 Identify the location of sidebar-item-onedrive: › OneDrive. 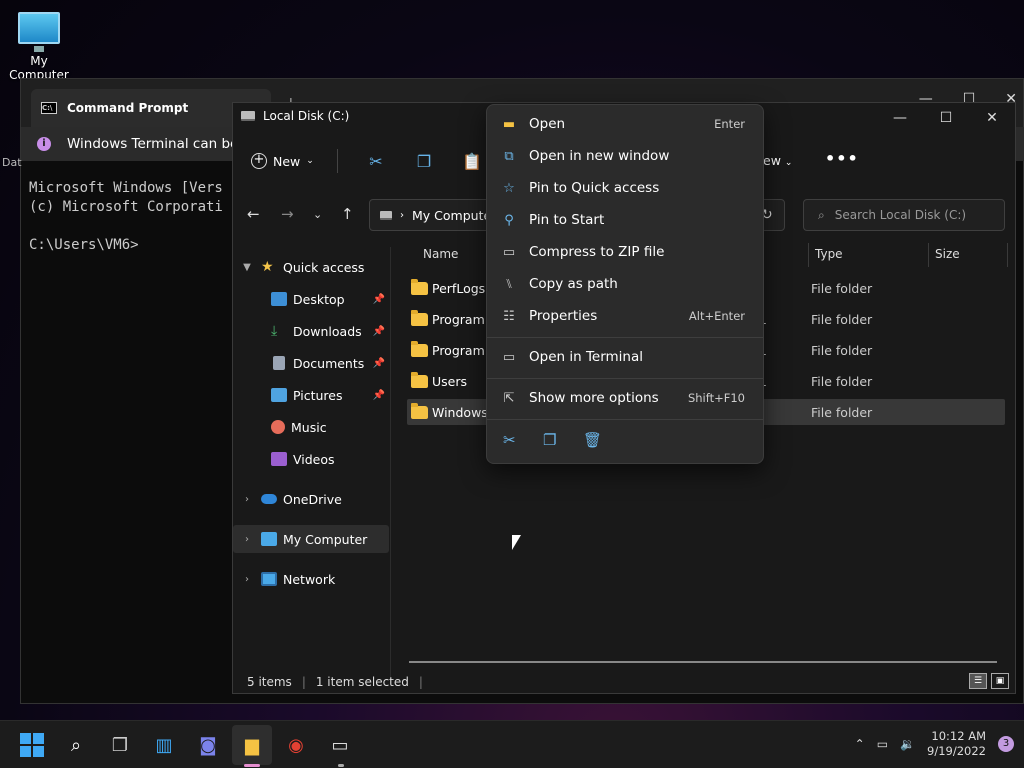
(311, 499).